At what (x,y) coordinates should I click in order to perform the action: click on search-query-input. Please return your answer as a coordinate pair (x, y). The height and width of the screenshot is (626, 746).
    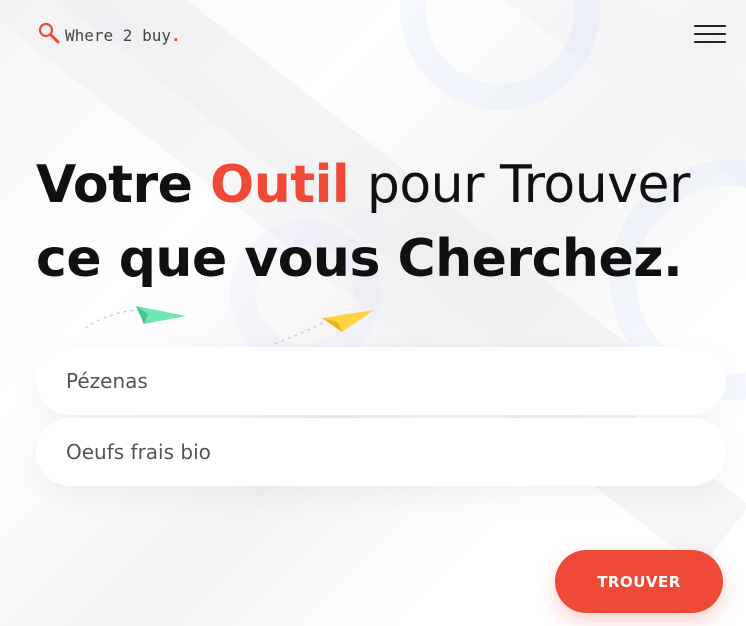
    Looking at the image, I should click on (381, 452).